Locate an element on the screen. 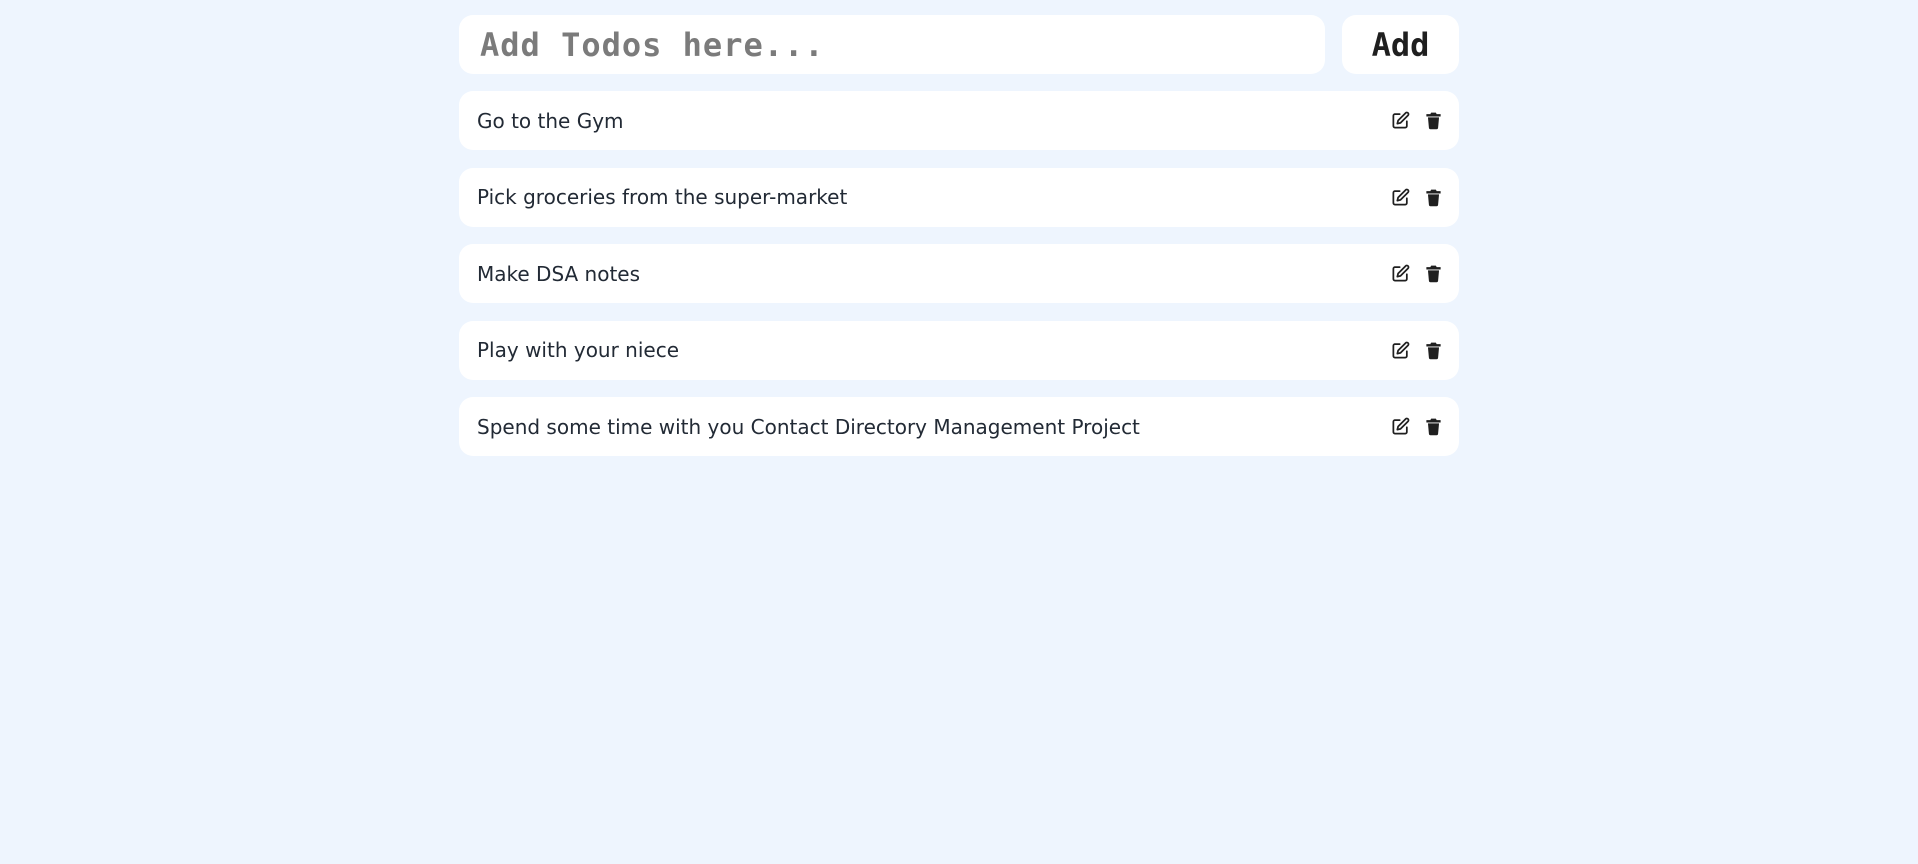  add-button: Add is located at coordinates (1400, 44).